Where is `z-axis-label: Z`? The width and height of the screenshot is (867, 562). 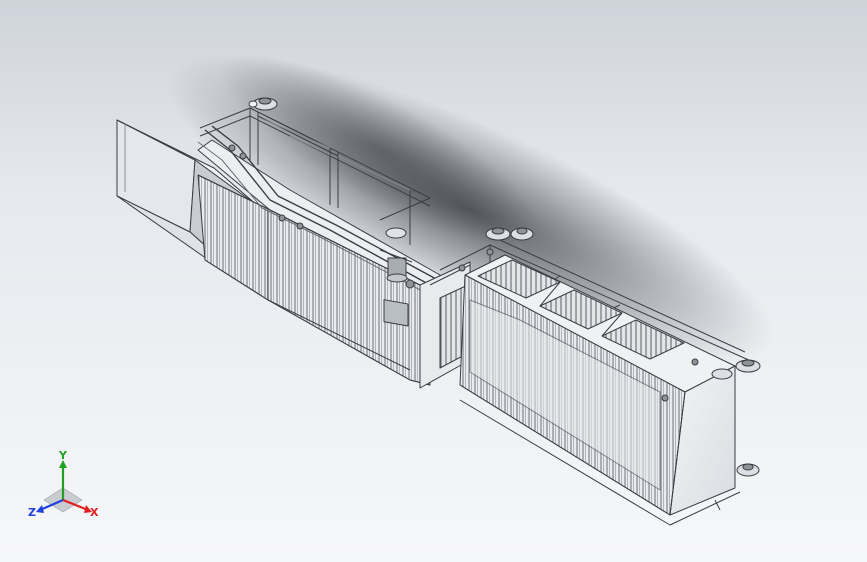 z-axis-label: Z is located at coordinates (32, 512).